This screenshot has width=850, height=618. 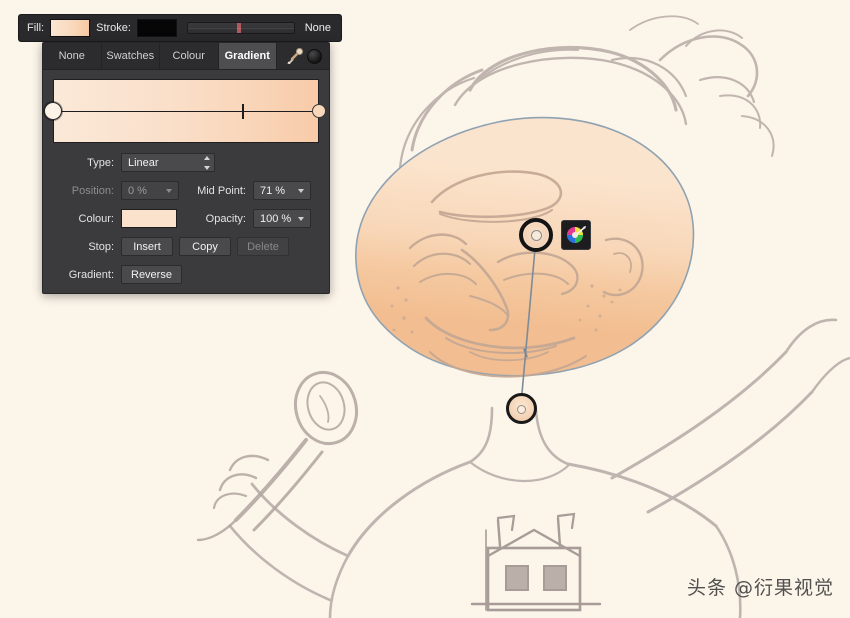 I want to click on stroke-width-slider-knob, so click(x=238, y=28).